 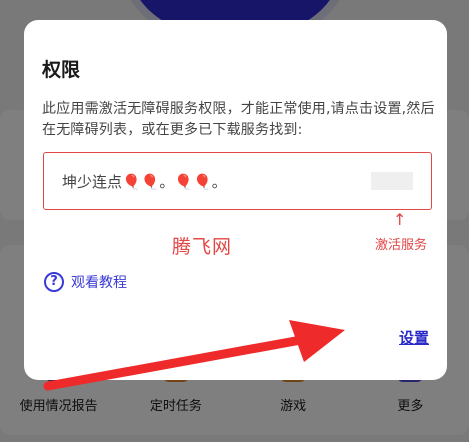 What do you see at coordinates (61, 70) in the screenshot?
I see `dialog-title: 权限` at bounding box center [61, 70].